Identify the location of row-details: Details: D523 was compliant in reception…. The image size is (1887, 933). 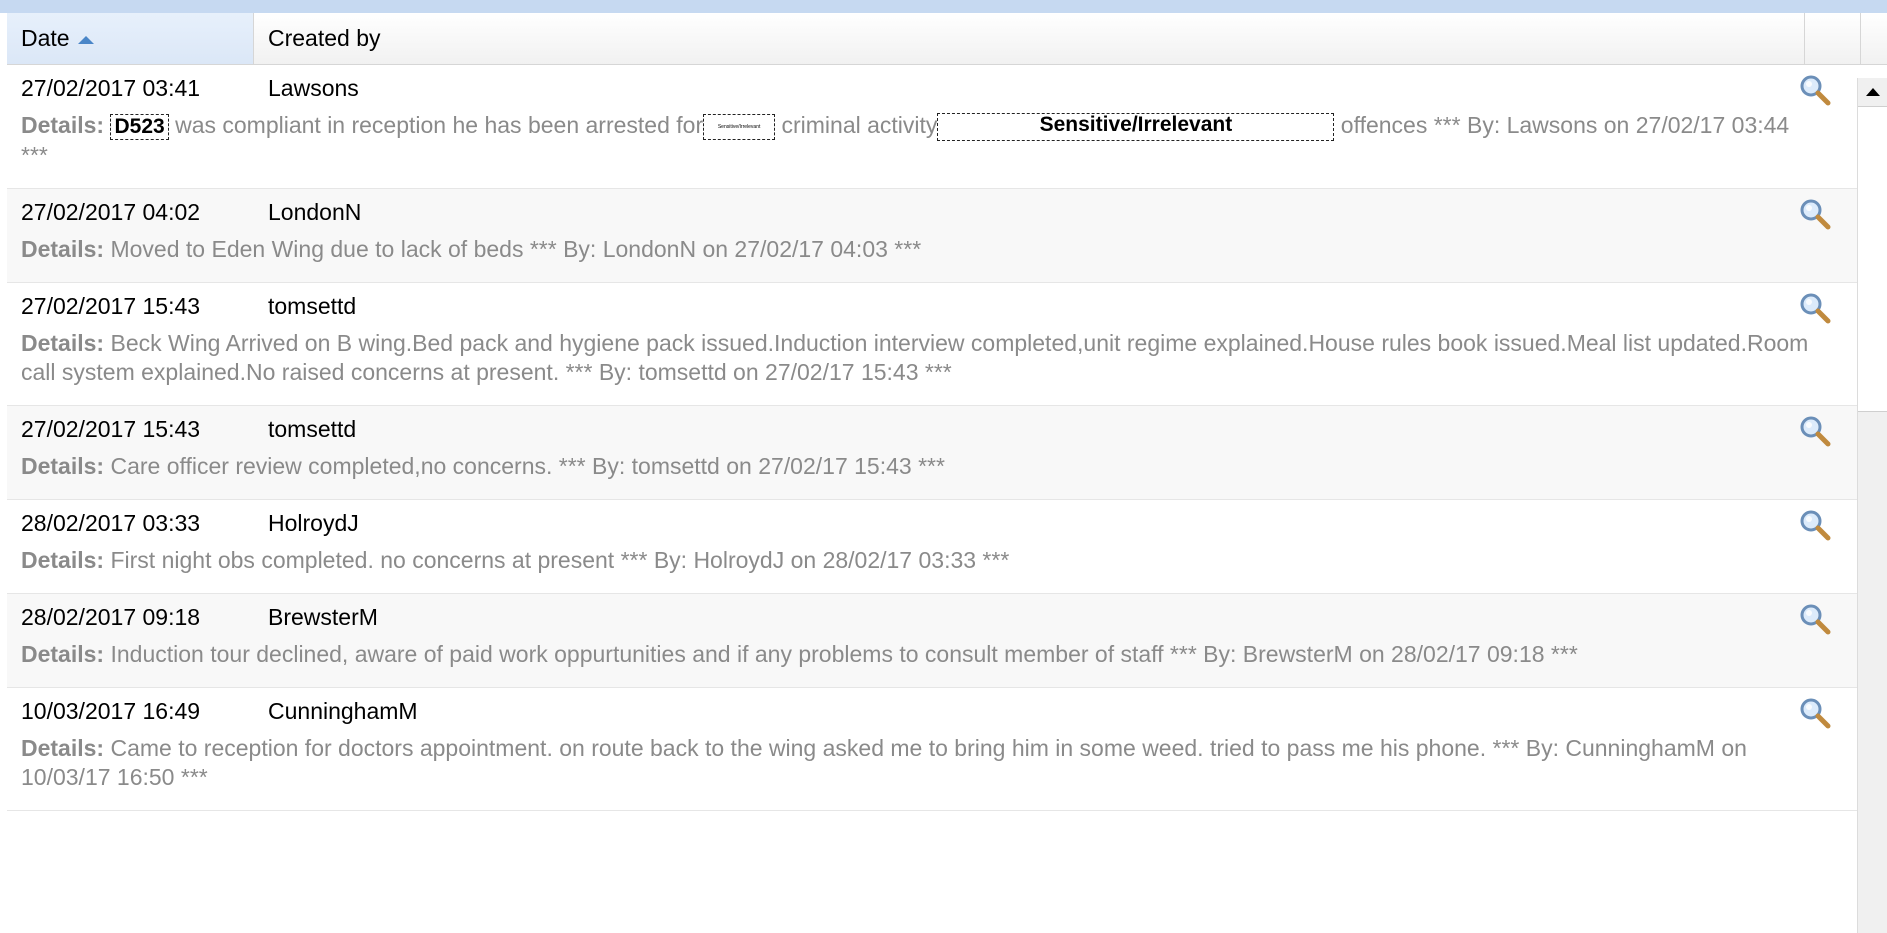
(932, 149).